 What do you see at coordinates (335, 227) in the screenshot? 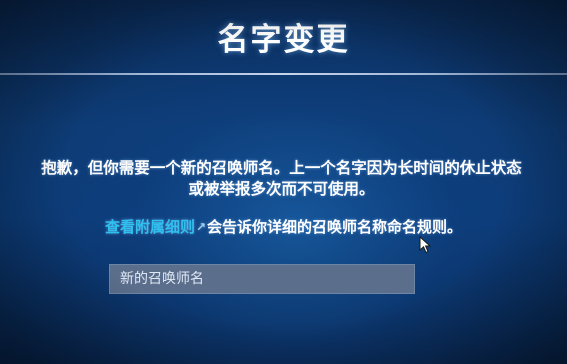
I see `rules-description: 会告诉你详细的召唤师名称命名规则。` at bounding box center [335, 227].